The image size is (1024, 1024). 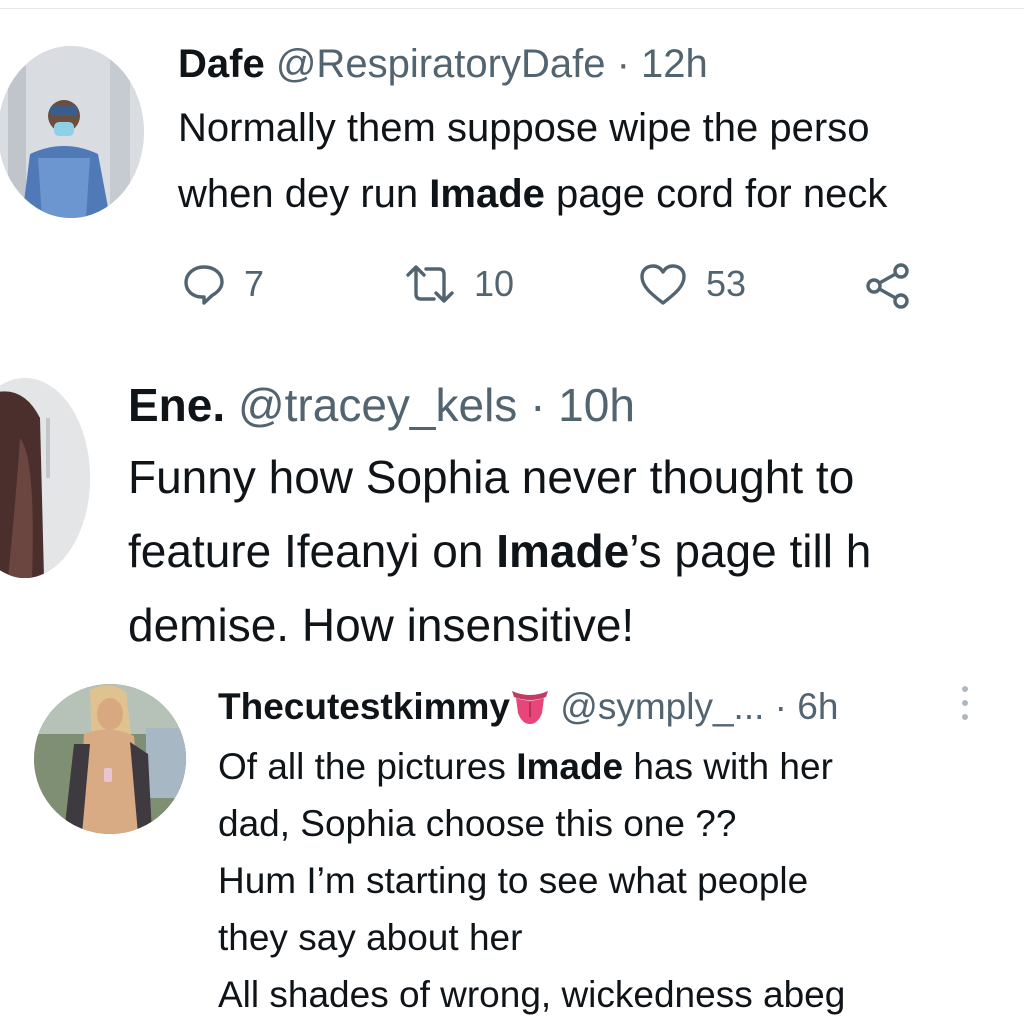 I want to click on author-name: Ene., so click(x=176, y=405).